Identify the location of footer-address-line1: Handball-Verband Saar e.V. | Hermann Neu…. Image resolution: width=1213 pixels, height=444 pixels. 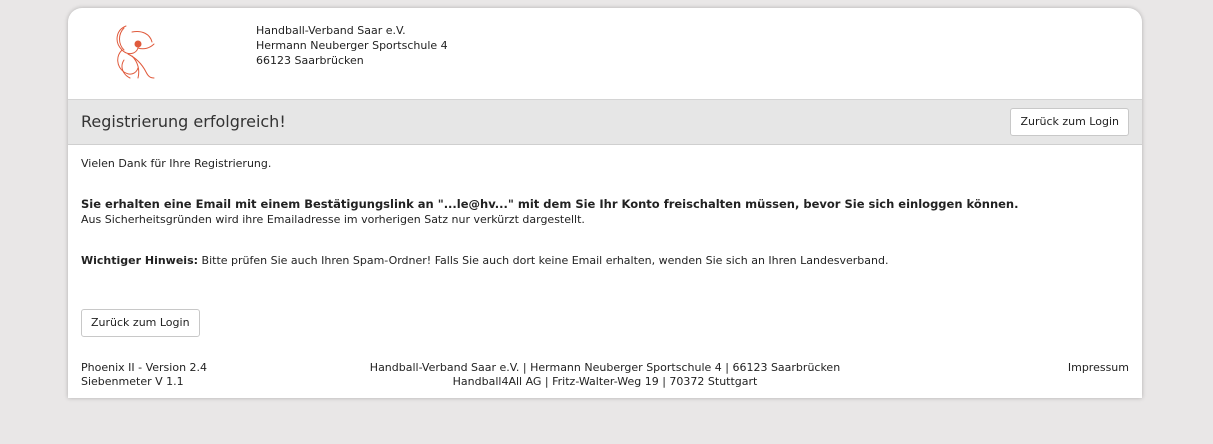
(605, 367).